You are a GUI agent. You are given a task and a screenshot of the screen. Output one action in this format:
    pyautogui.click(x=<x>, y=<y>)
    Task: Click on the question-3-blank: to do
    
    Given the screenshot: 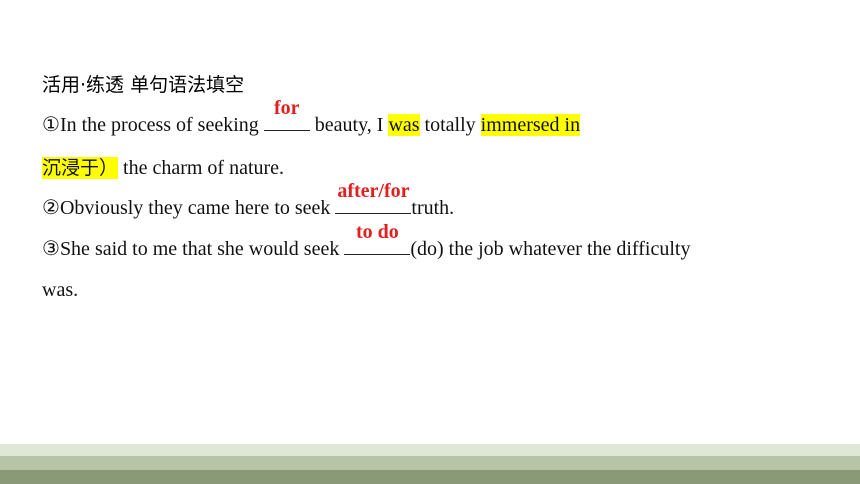 What is the action you would take?
    pyautogui.click(x=377, y=238)
    